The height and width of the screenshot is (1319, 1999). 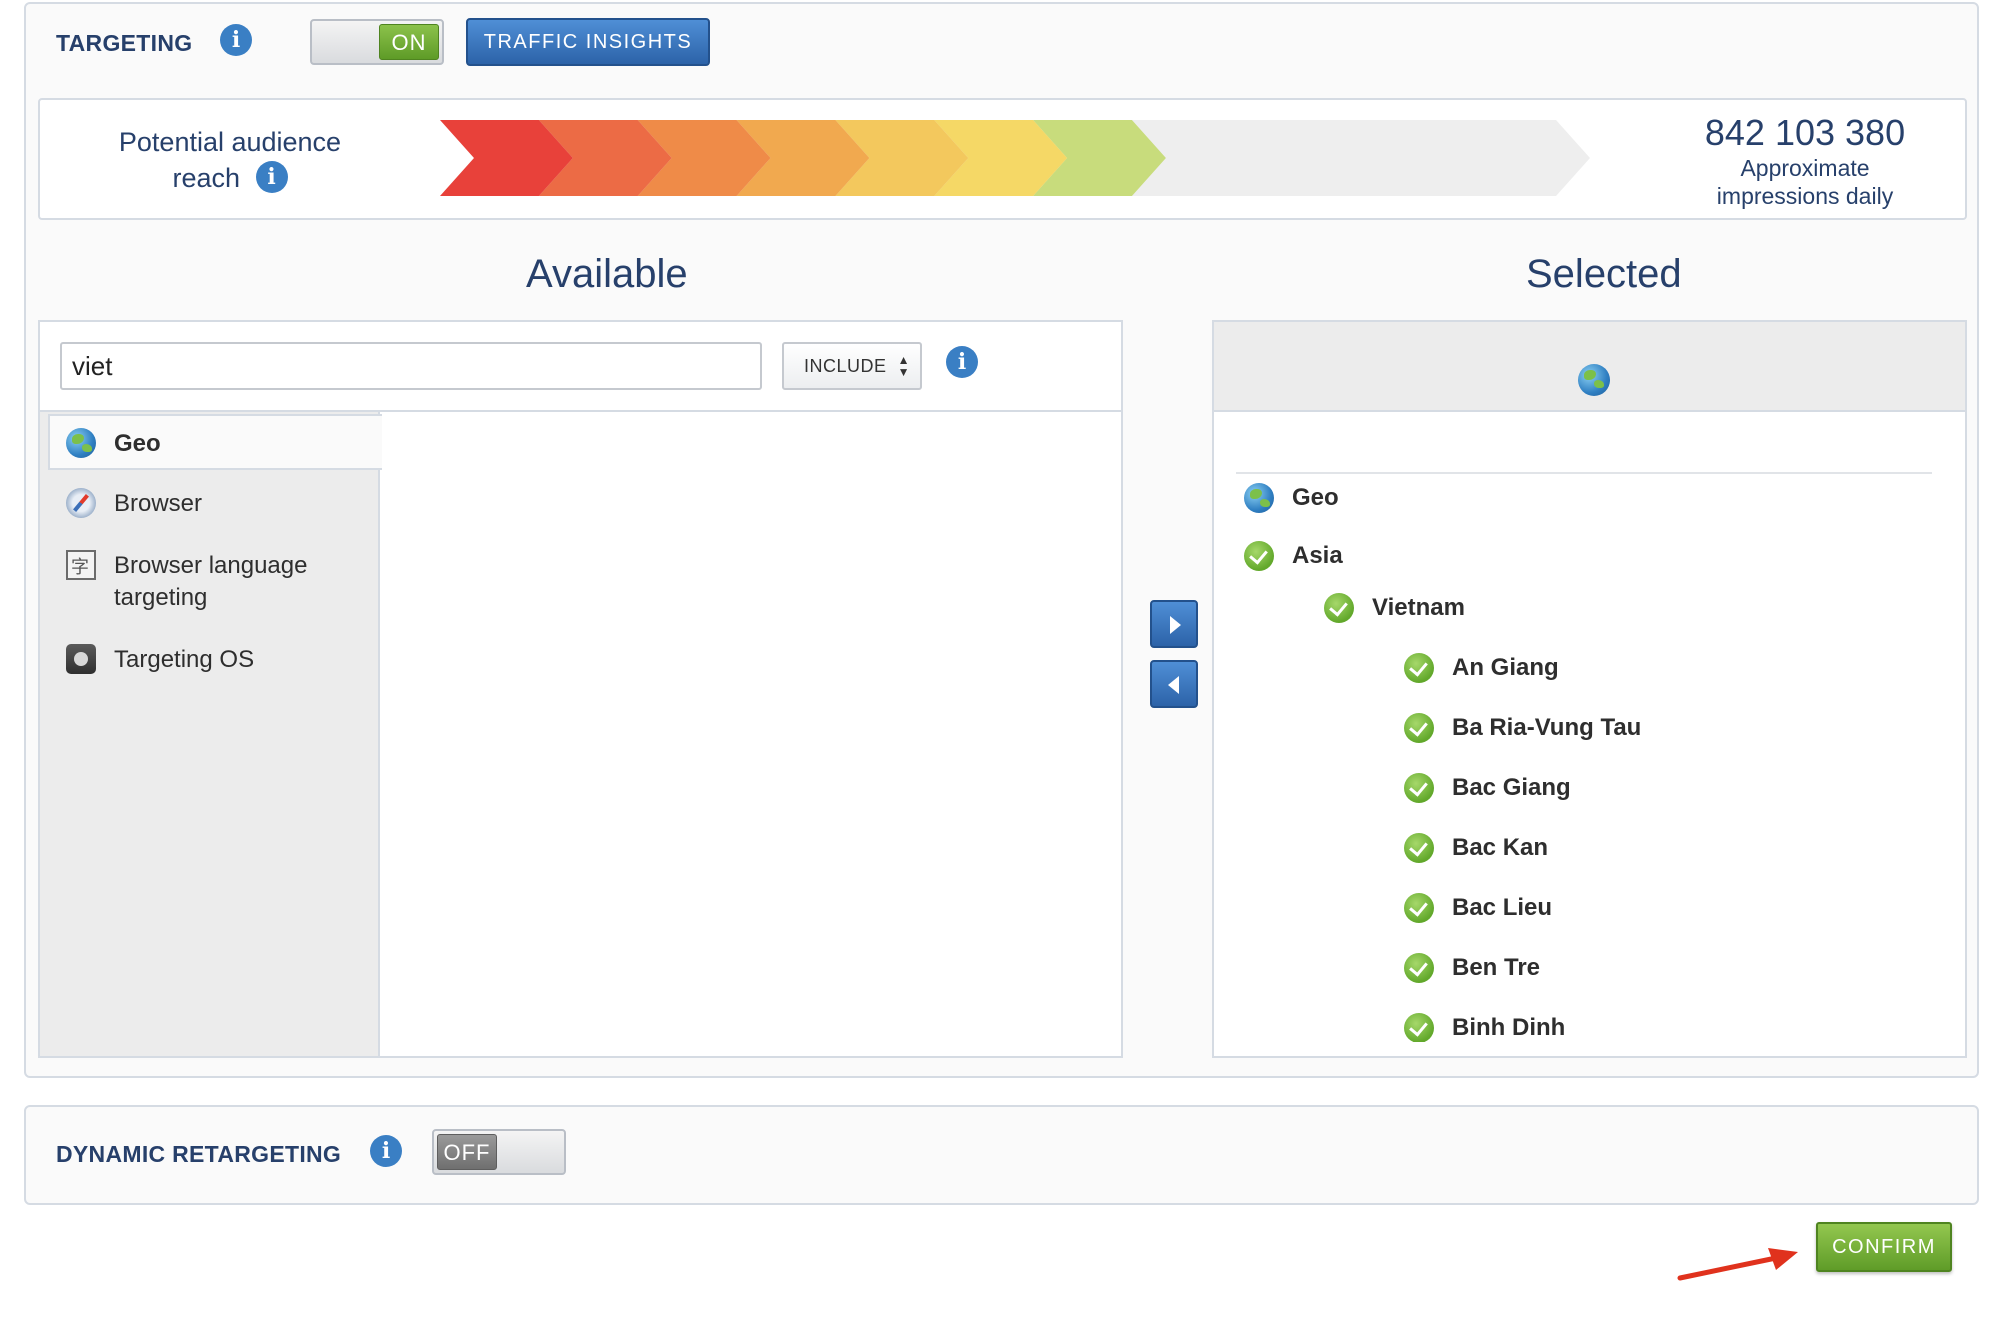 I want to click on selected-item: Bac Lieu, so click(x=1478, y=908).